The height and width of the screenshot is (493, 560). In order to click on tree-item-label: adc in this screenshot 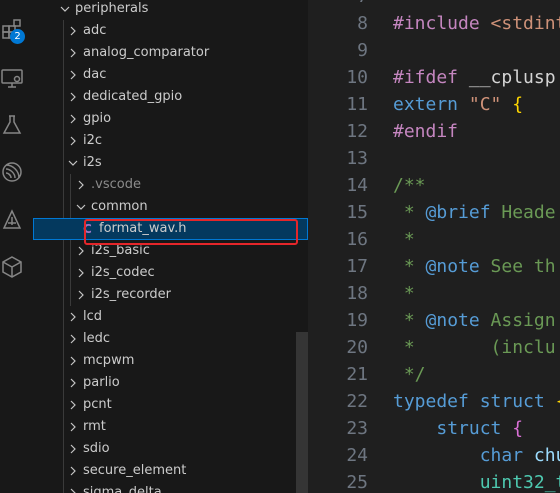, I will do `click(95, 30)`.